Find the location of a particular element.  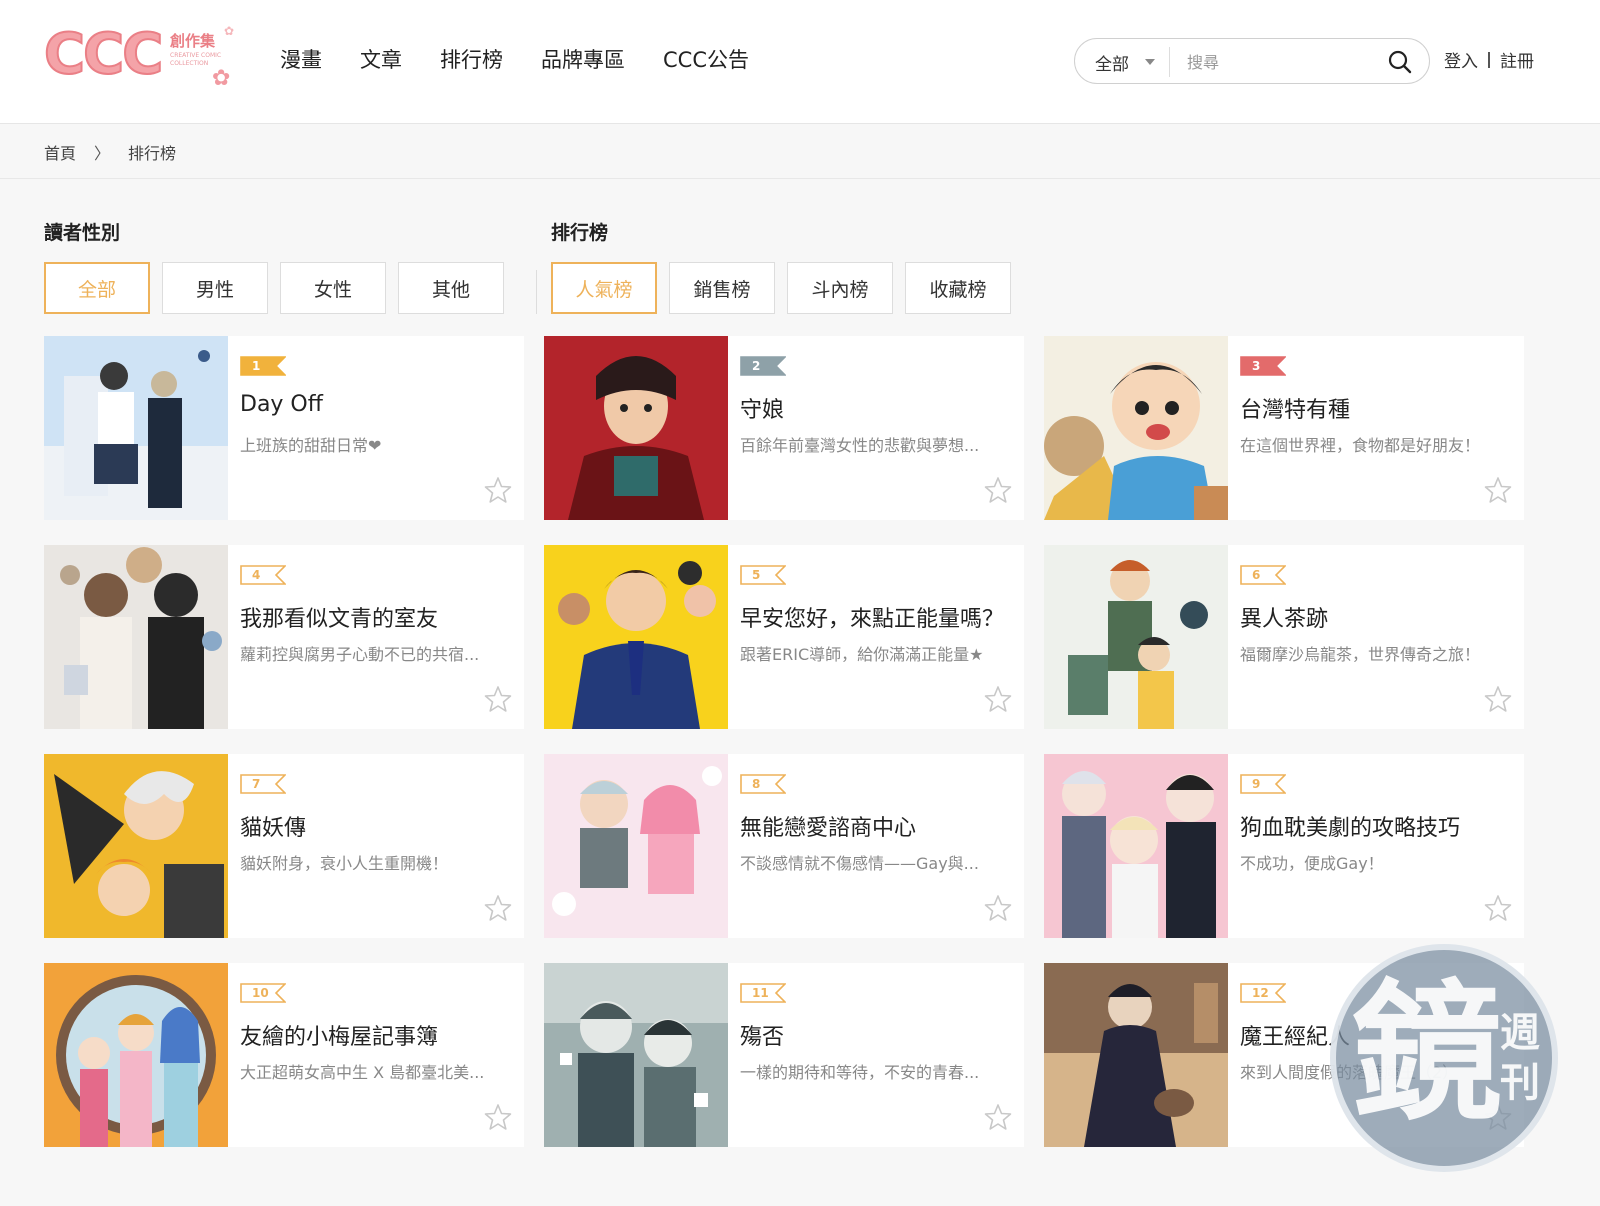

search-icon is located at coordinates (1400, 62).